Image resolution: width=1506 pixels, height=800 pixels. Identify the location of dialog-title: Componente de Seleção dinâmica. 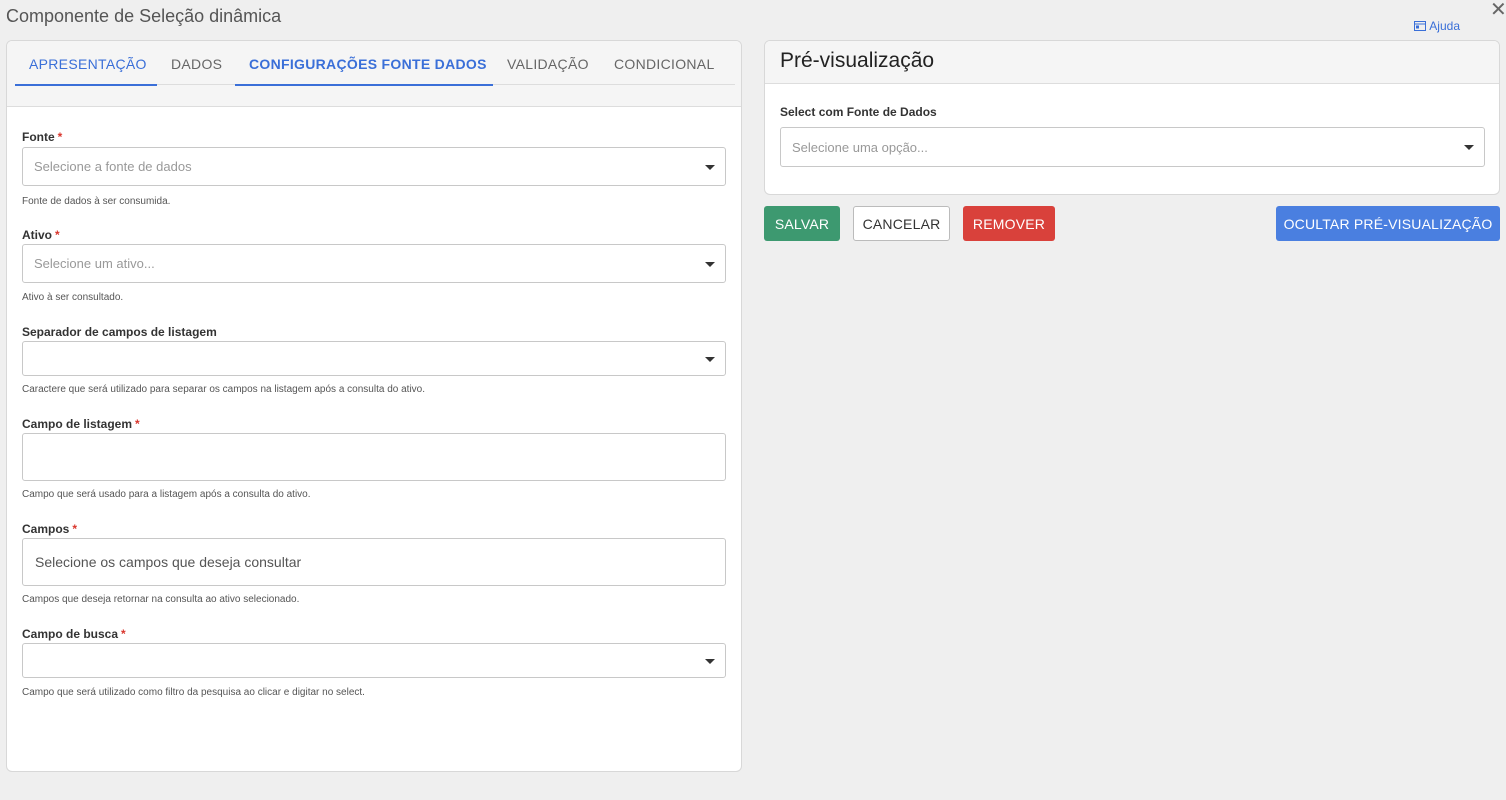
(144, 16).